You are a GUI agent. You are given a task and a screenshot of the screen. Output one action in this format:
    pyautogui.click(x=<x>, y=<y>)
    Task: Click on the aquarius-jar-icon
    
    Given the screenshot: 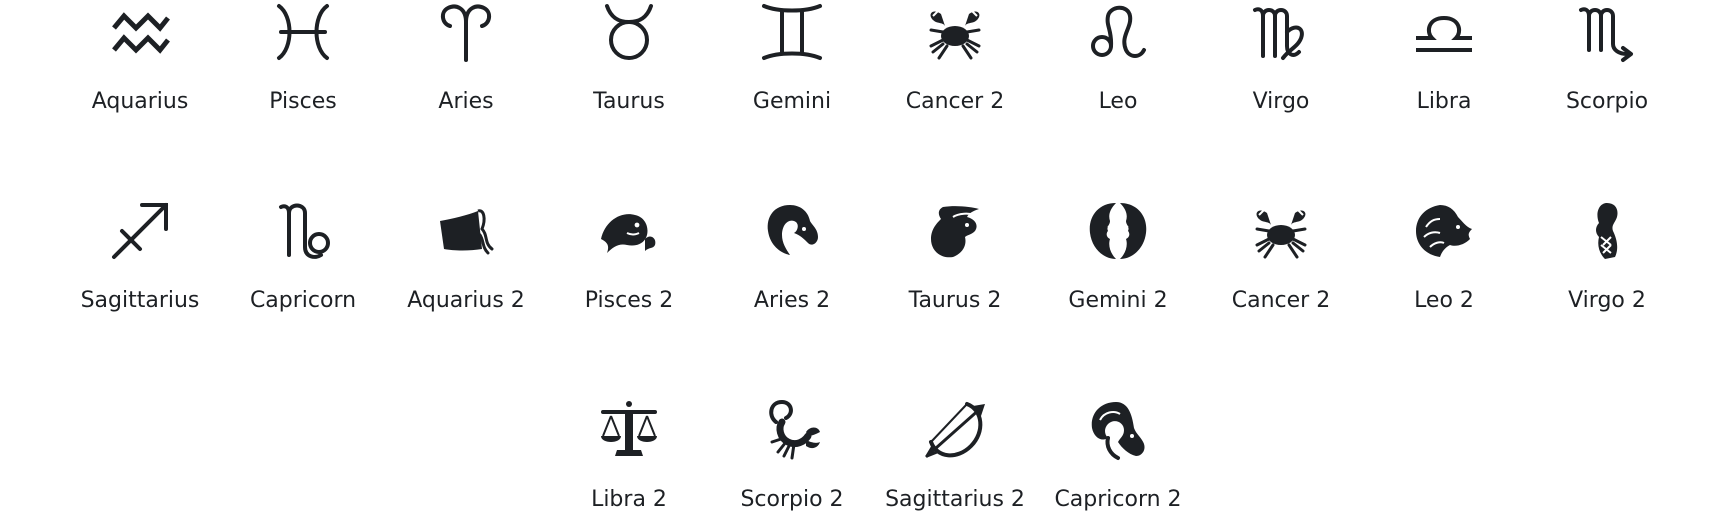 What is the action you would take?
    pyautogui.click(x=466, y=231)
    